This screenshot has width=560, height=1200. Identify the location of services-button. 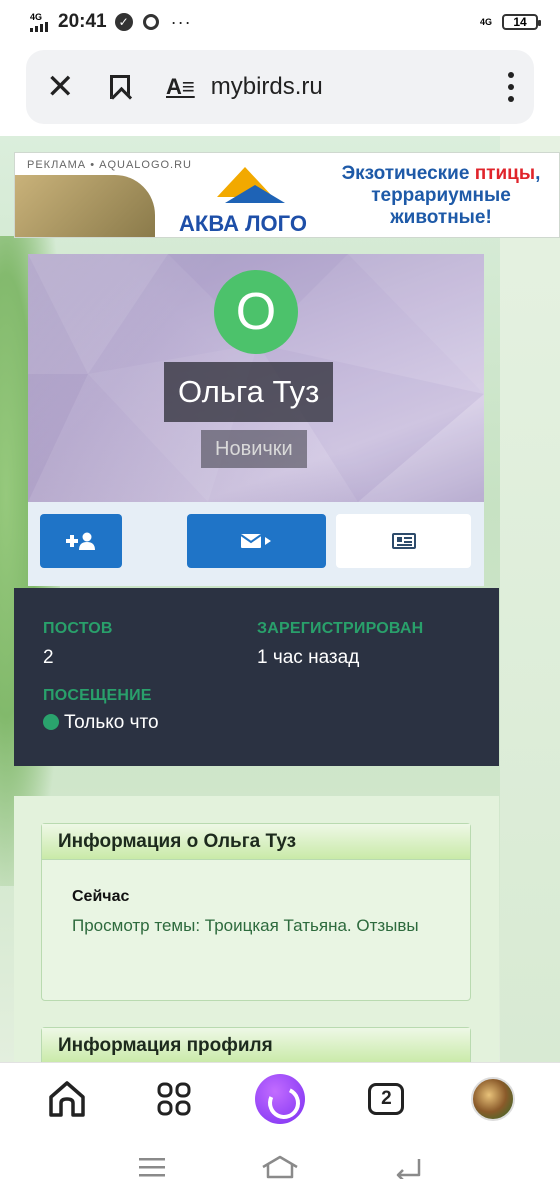
(174, 1099).